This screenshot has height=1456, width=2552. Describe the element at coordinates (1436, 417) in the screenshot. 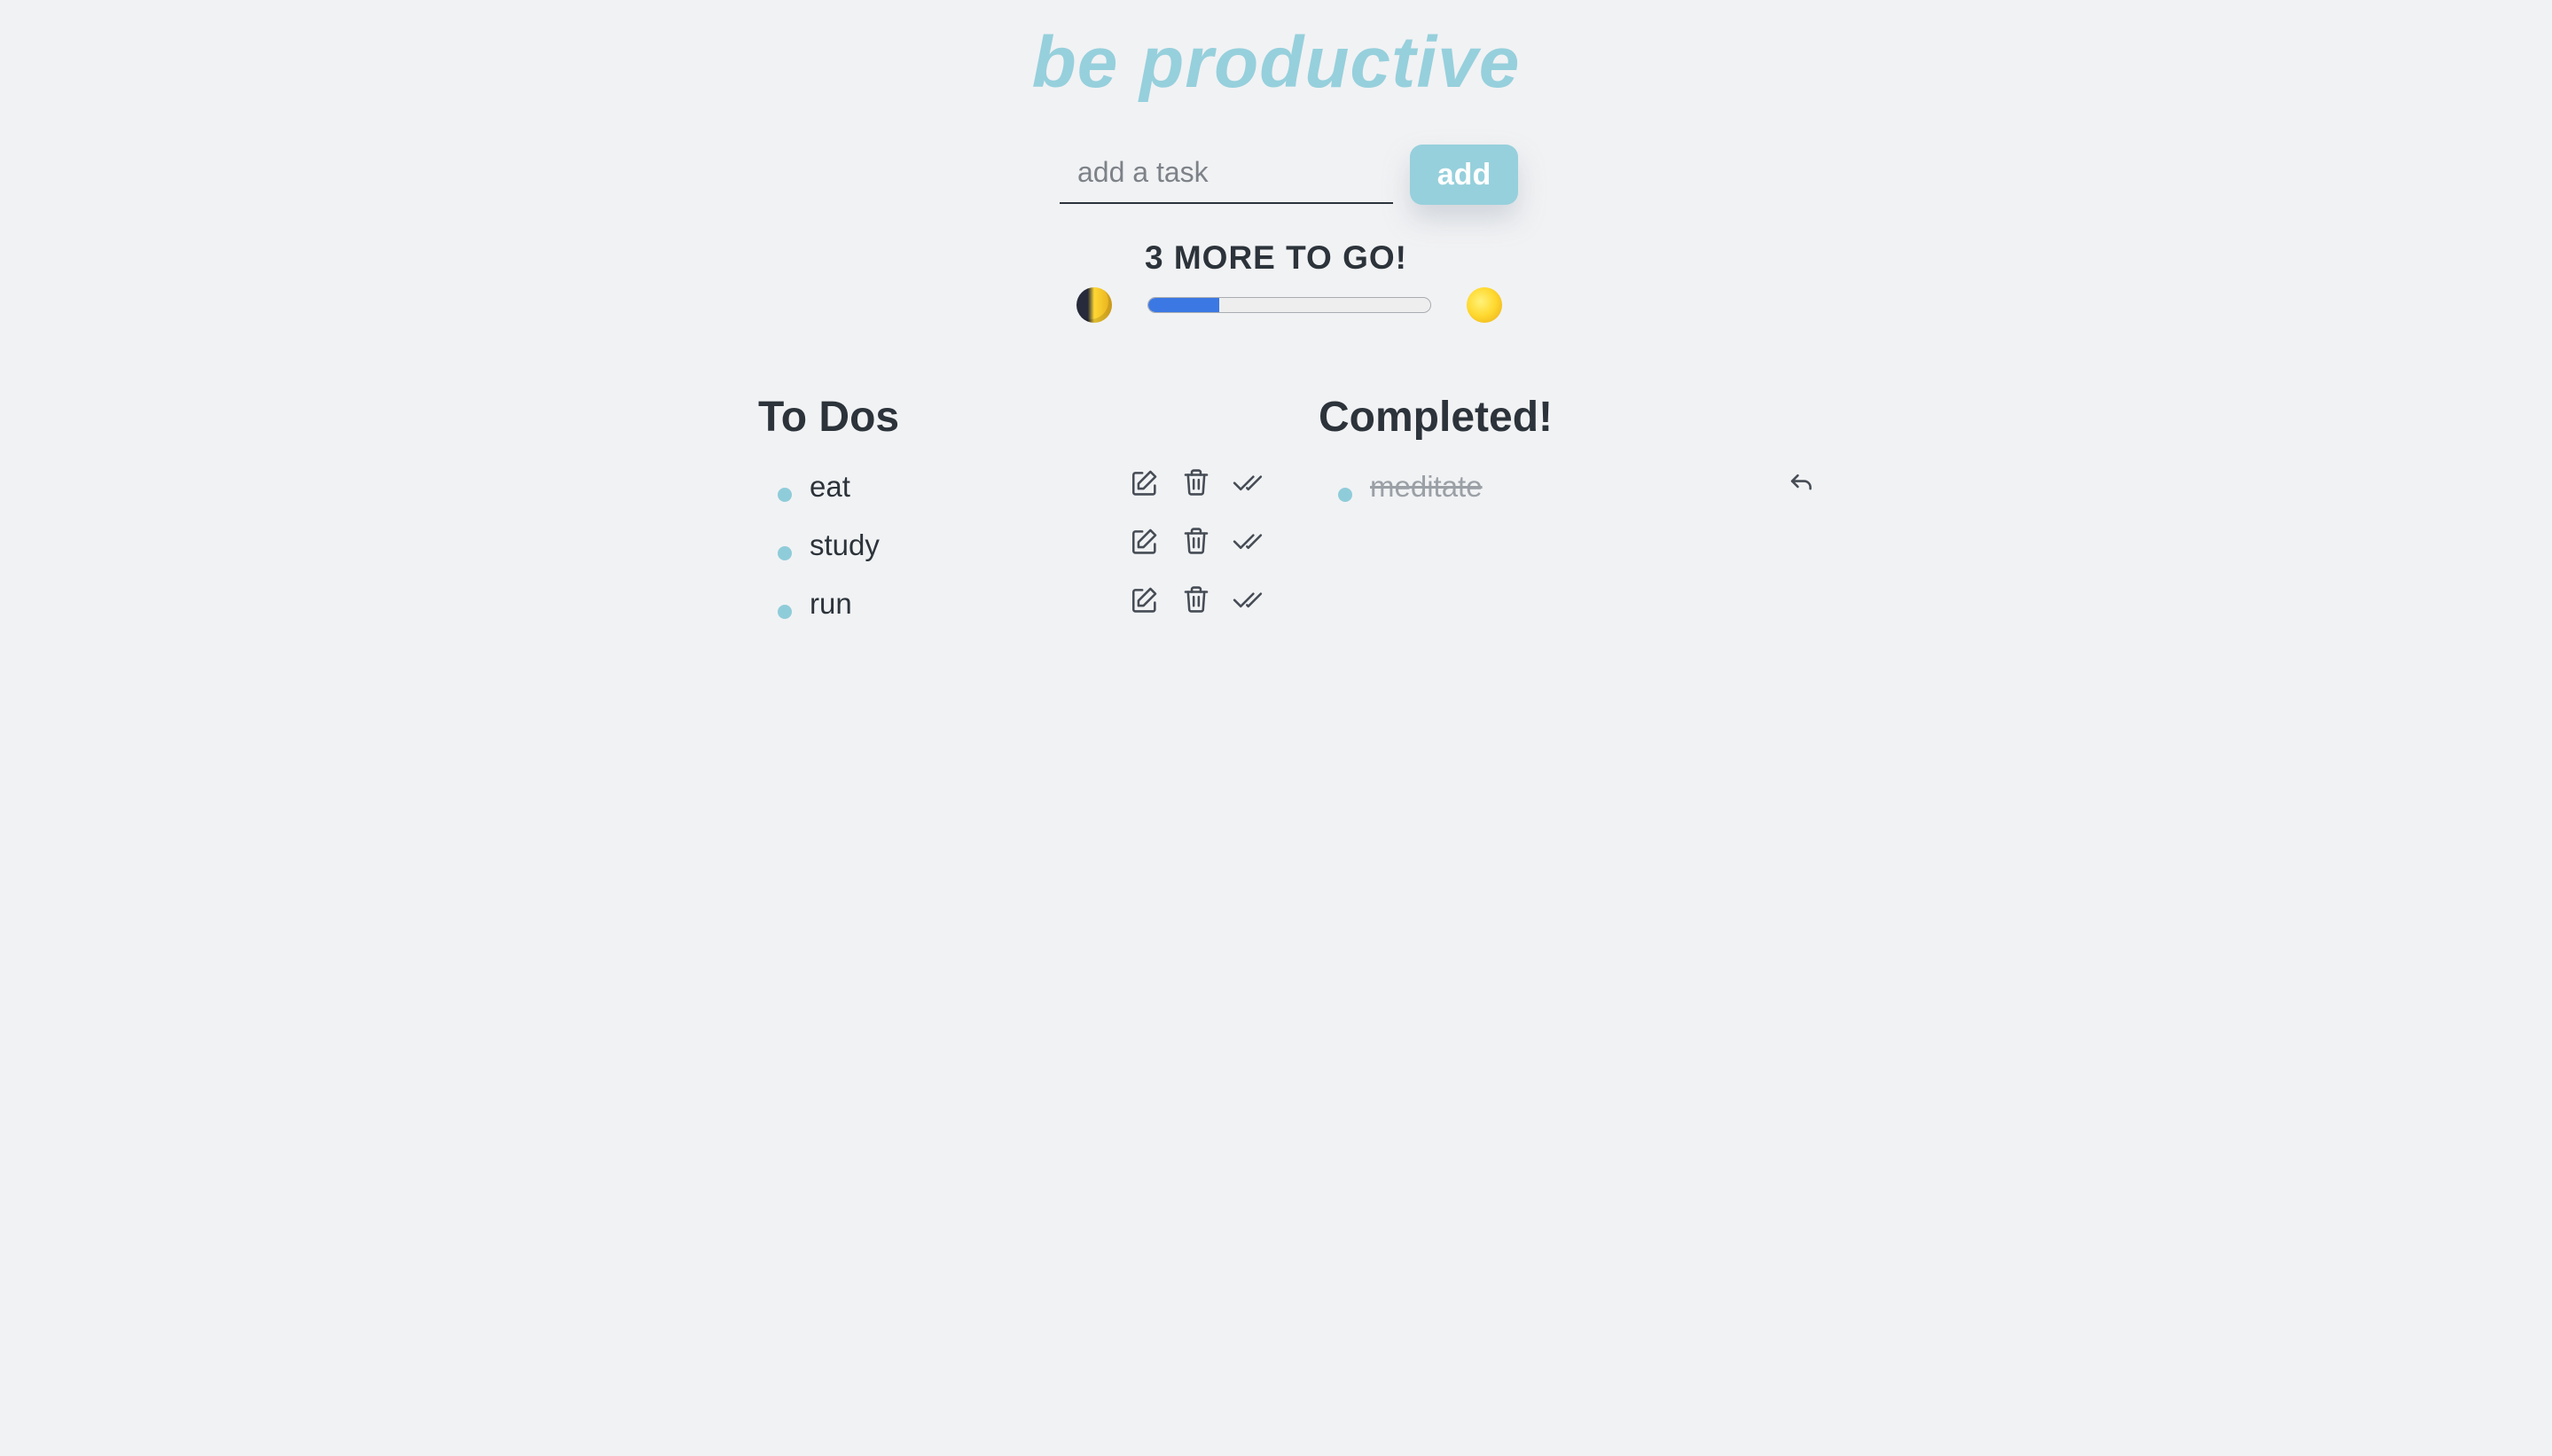

I see `completed-section-title: Completed!` at that location.